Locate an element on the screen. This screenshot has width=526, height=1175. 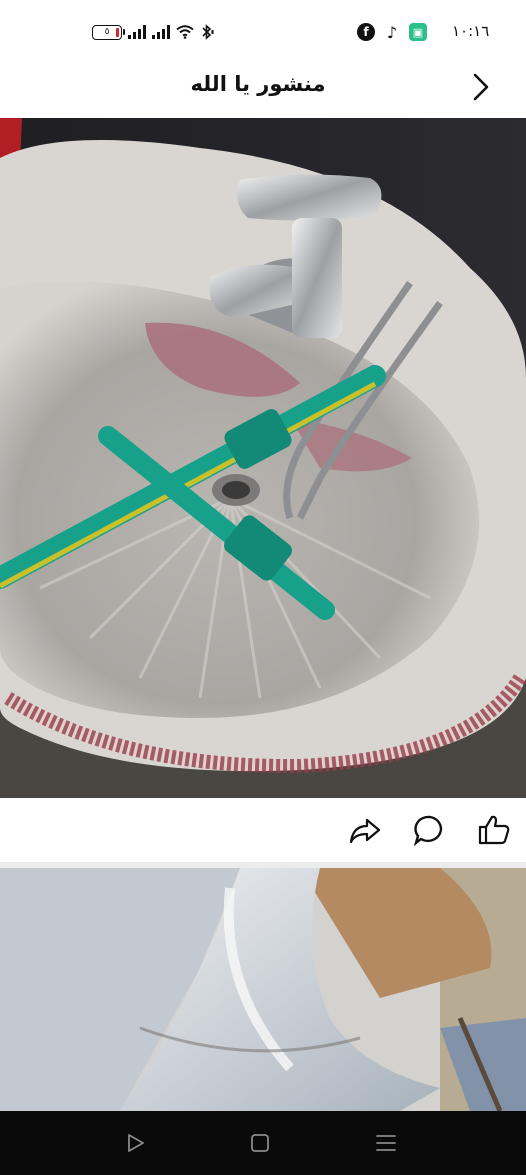
chevron-right-icon is located at coordinates (481, 87).